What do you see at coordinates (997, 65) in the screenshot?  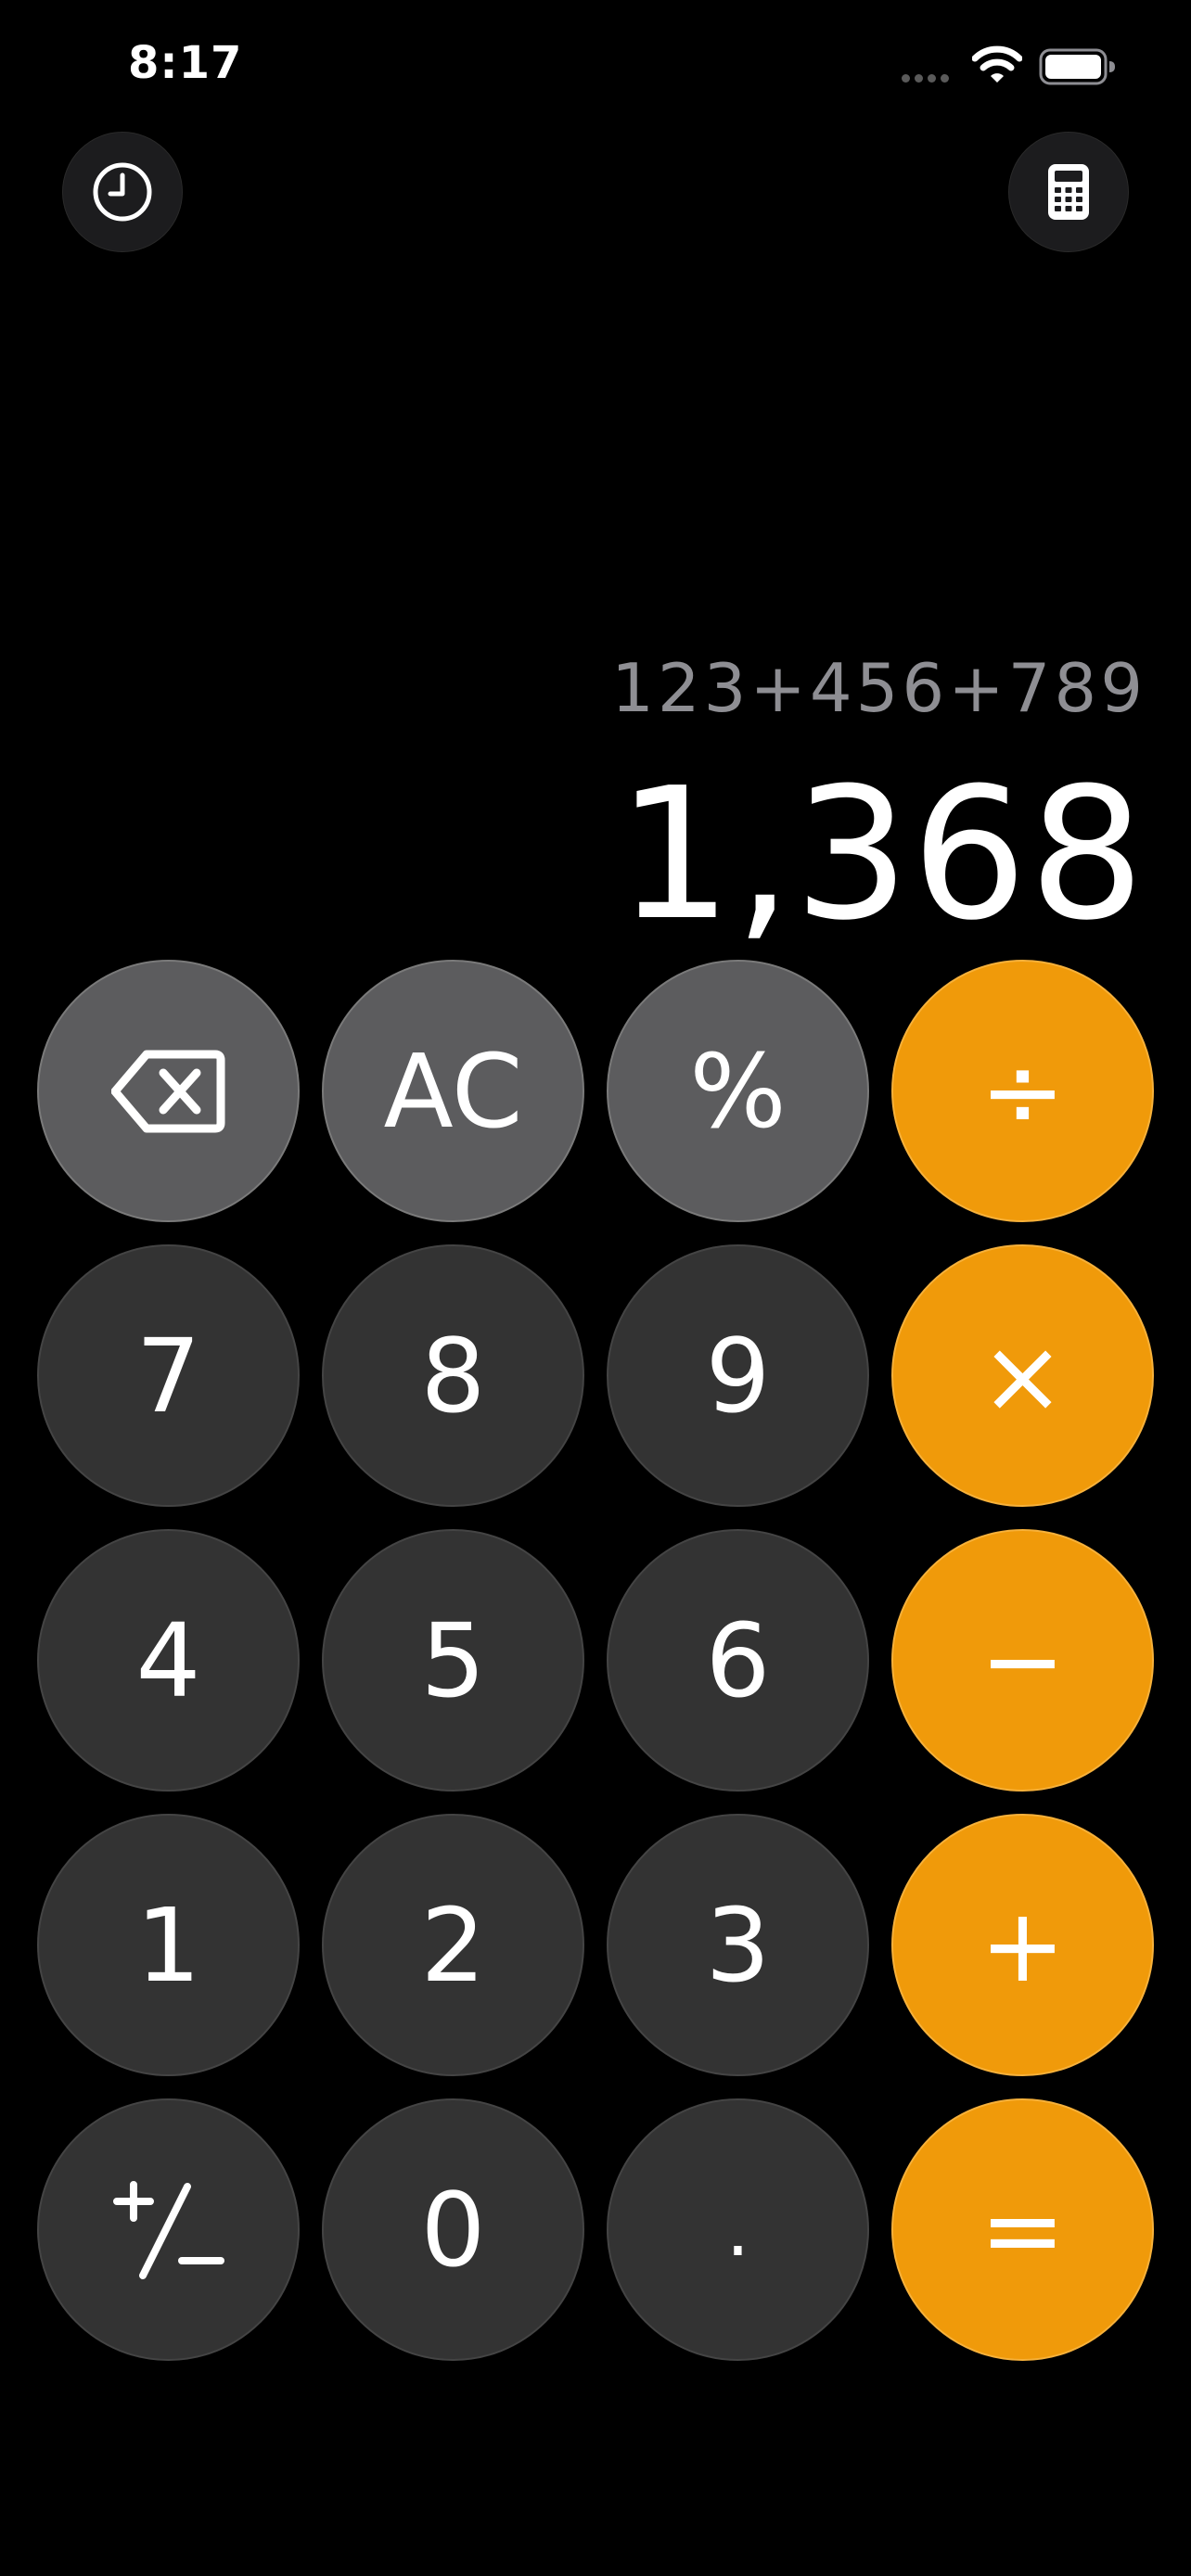 I see `wifi-icon` at bounding box center [997, 65].